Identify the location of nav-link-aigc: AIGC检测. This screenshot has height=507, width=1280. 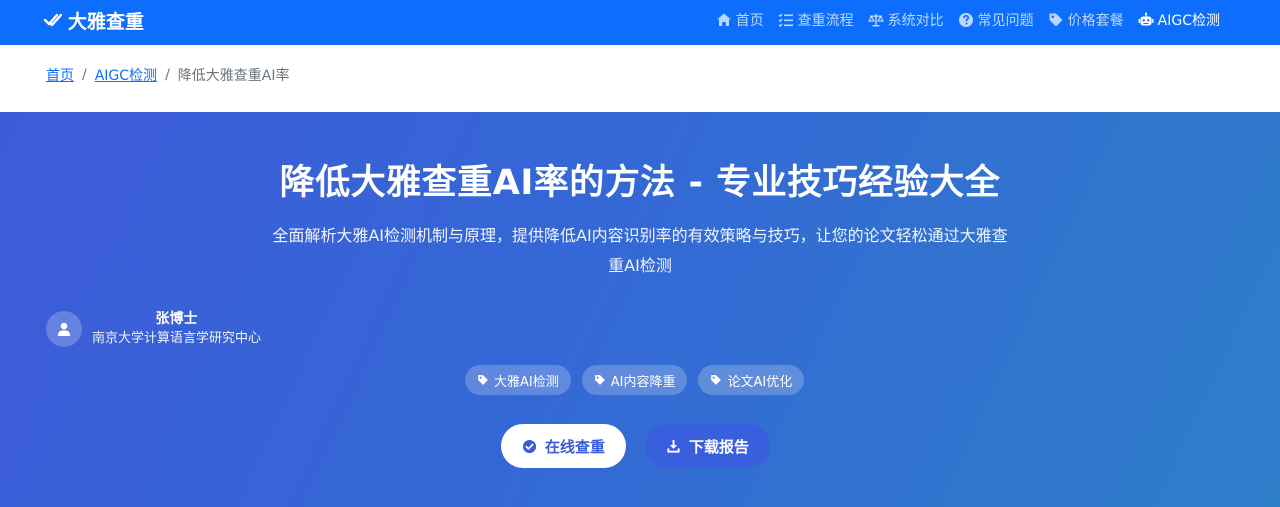
(1179, 20).